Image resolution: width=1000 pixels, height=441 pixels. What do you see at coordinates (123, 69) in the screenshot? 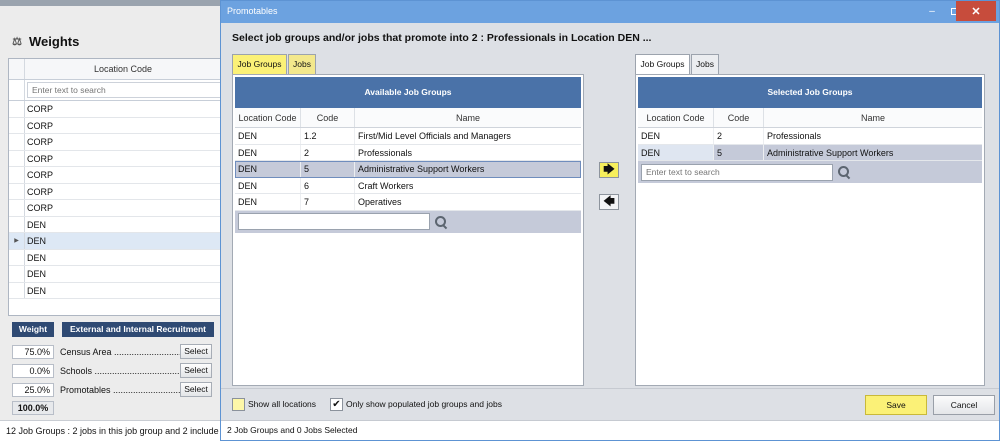
I see `location-code-column-header: Location Code` at bounding box center [123, 69].